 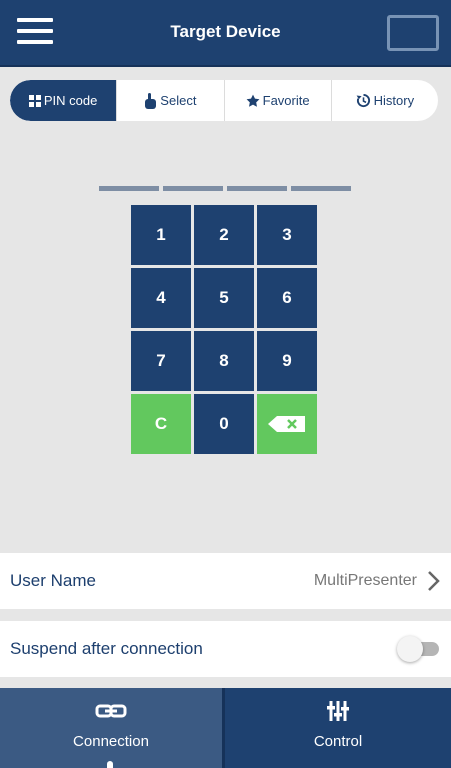 What do you see at coordinates (110, 764) in the screenshot?
I see `active-indicator` at bounding box center [110, 764].